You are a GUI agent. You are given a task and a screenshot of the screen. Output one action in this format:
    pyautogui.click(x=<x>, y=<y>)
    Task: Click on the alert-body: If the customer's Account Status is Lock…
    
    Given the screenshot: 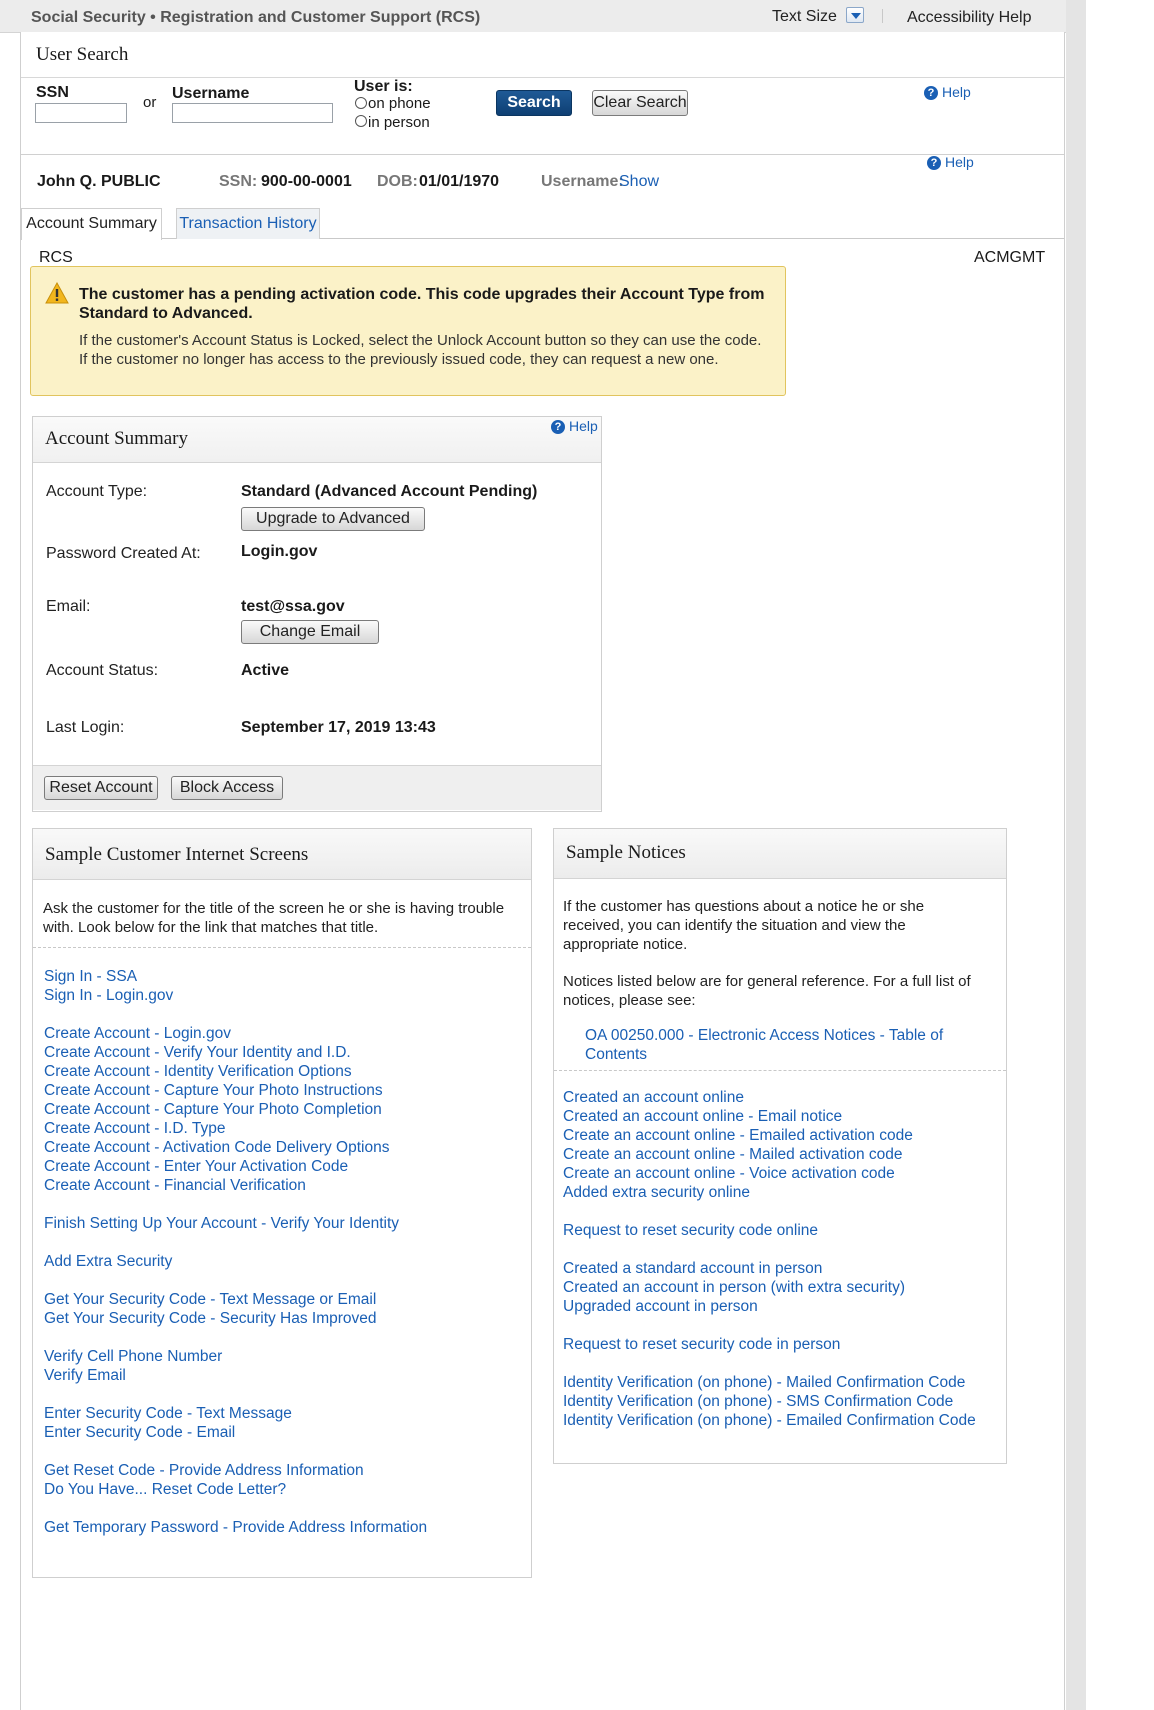 What is the action you would take?
    pyautogui.click(x=420, y=350)
    